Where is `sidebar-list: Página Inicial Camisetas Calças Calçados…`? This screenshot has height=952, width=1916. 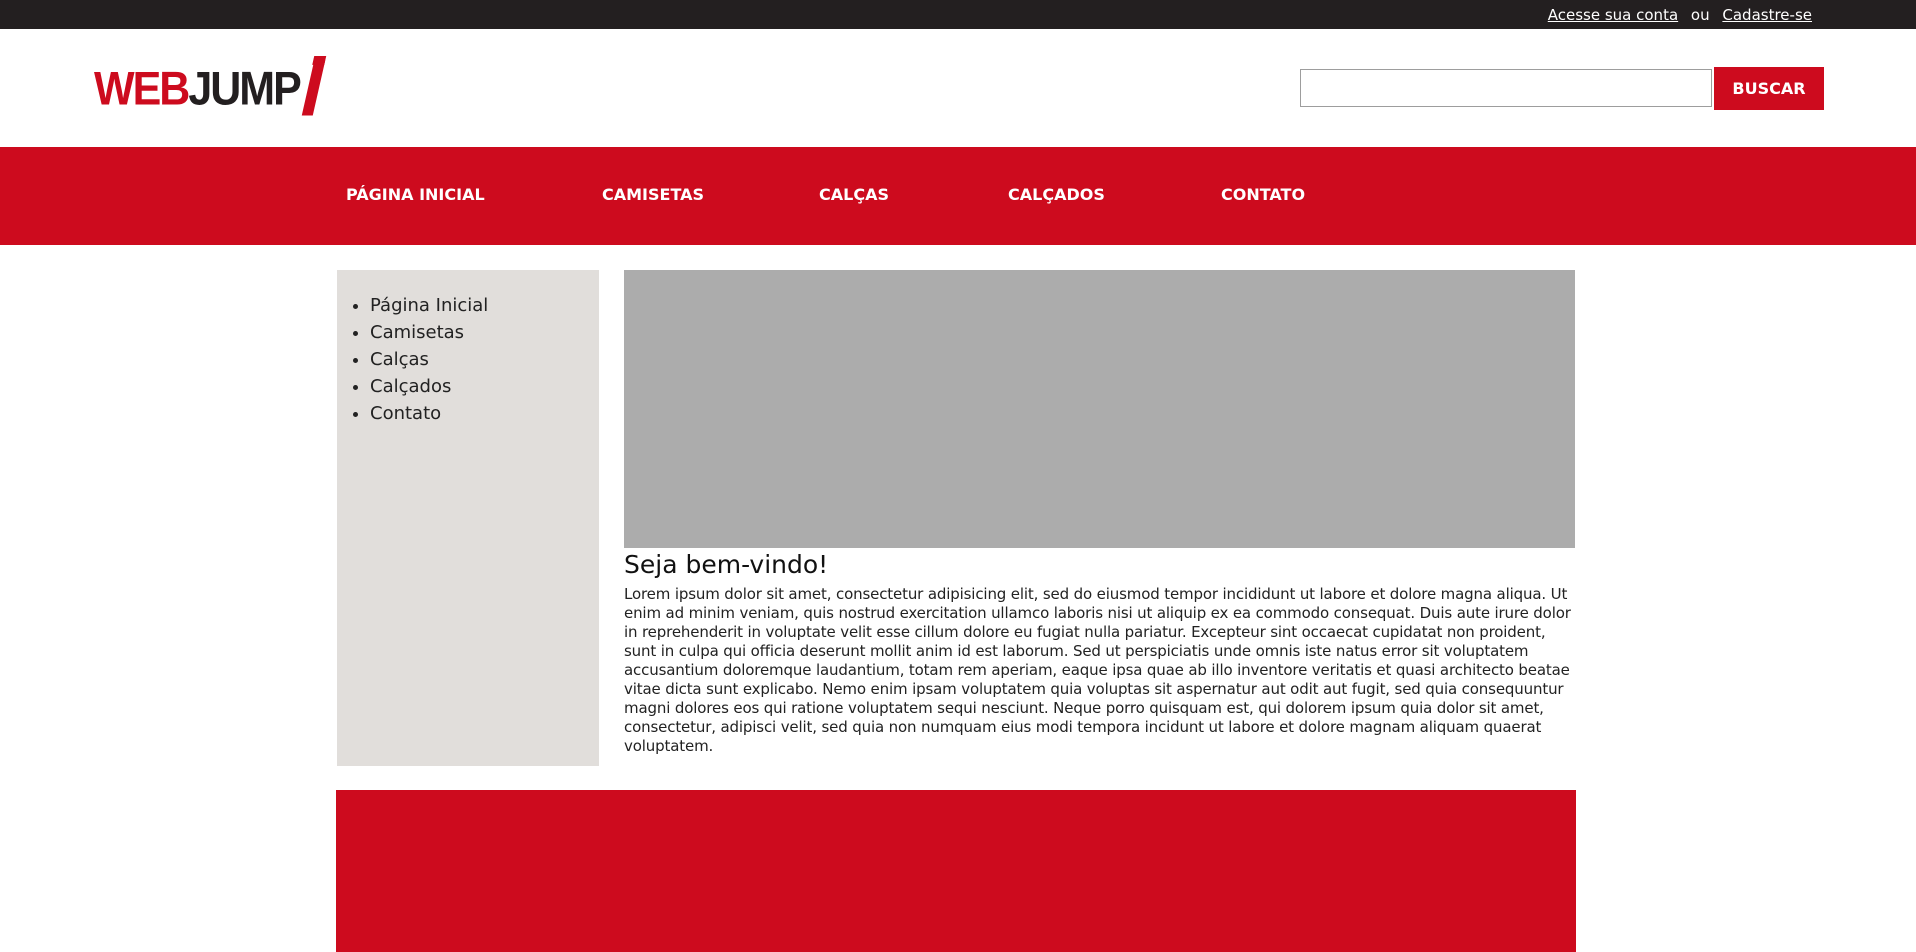 sidebar-list: Página Inicial Camisetas Calças Calçados… is located at coordinates (468, 359).